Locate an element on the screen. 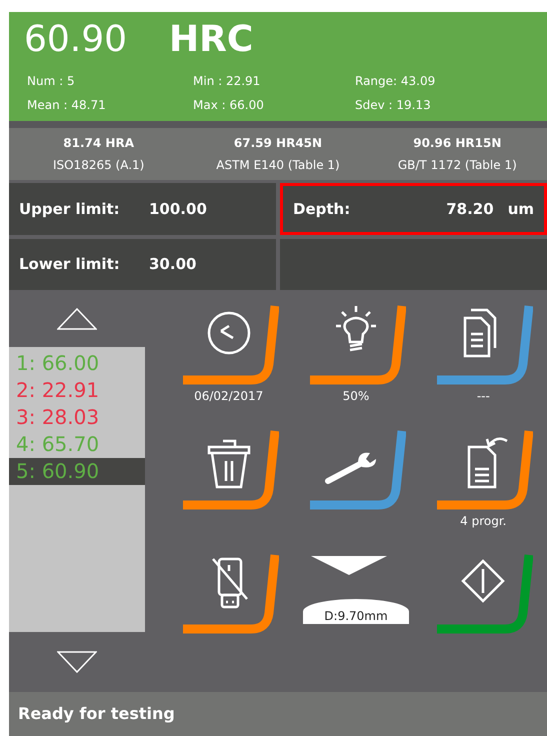  field-label: Depth: is located at coordinates (322, 209).